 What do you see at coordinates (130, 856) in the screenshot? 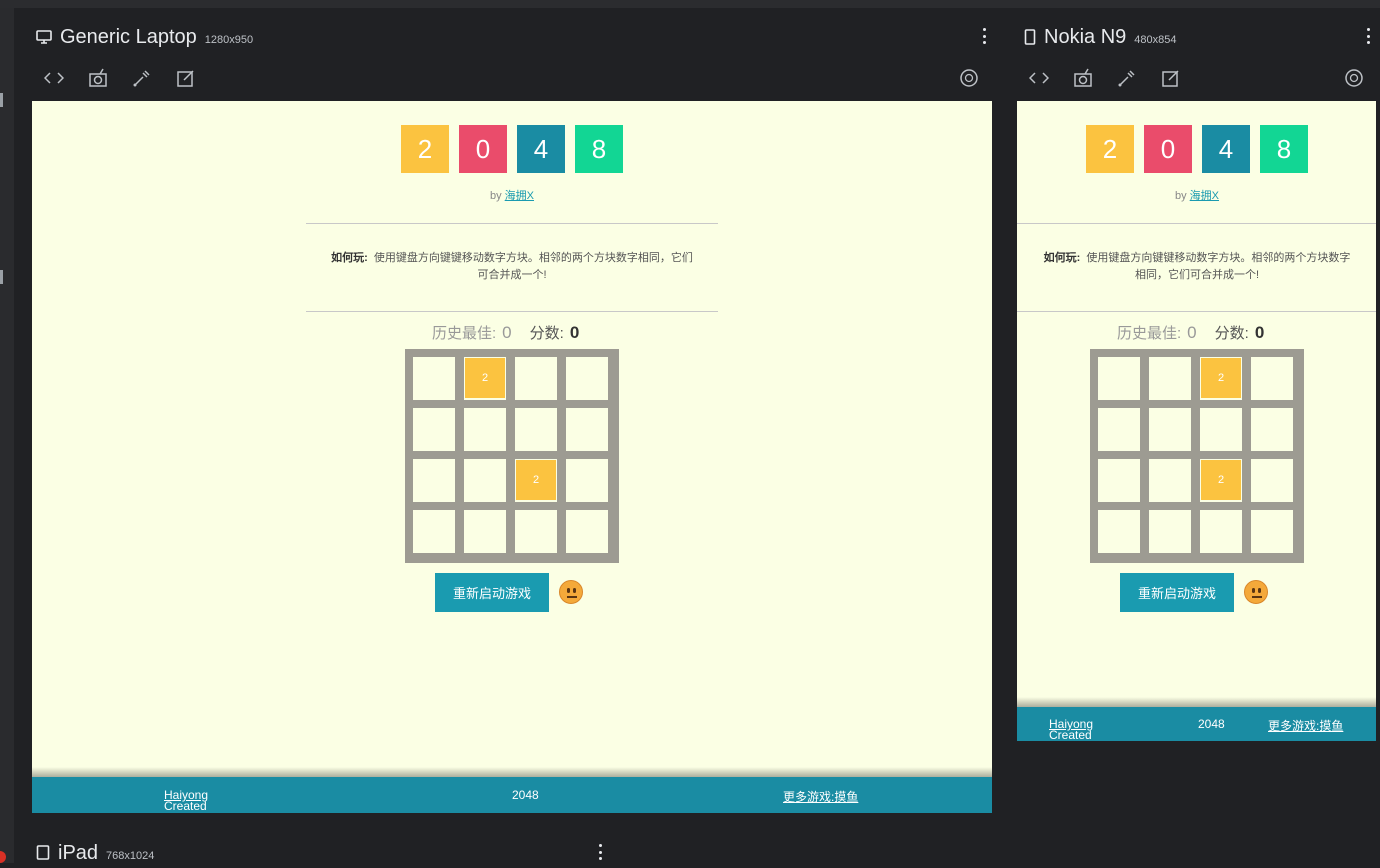
I see `device-resolution: 768x1024` at bounding box center [130, 856].